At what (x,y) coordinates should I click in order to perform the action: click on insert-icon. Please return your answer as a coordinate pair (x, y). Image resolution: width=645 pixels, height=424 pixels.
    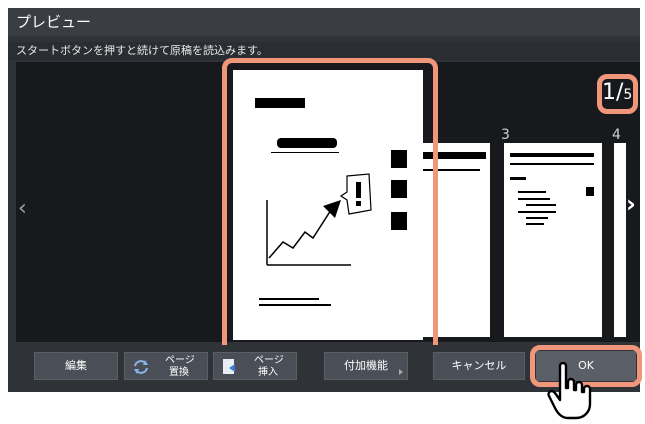
    Looking at the image, I should click on (229, 366).